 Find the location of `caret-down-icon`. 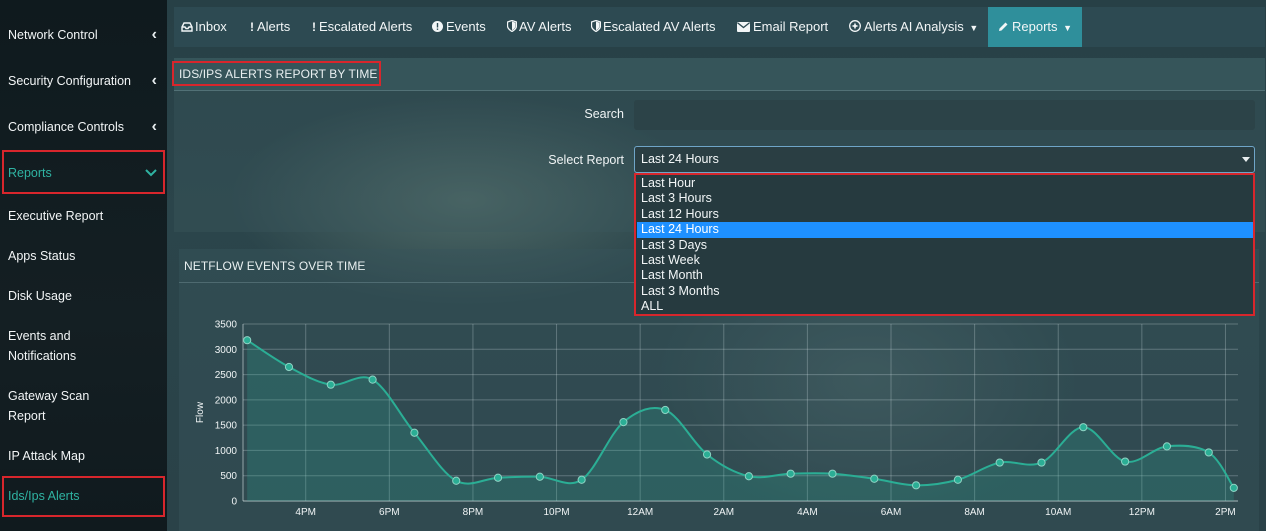

caret-down-icon is located at coordinates (1246, 159).